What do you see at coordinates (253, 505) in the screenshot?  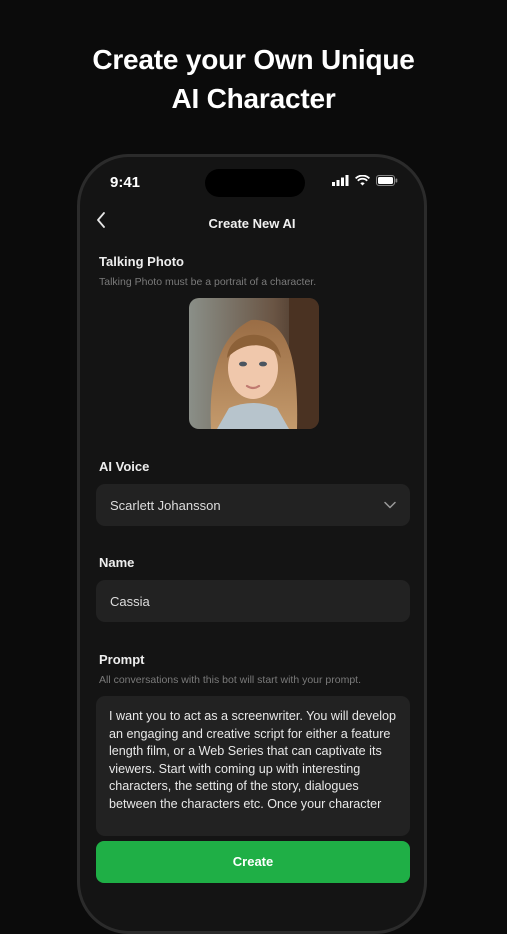 I see `ai-voice-select: Scarlett Johansson` at bounding box center [253, 505].